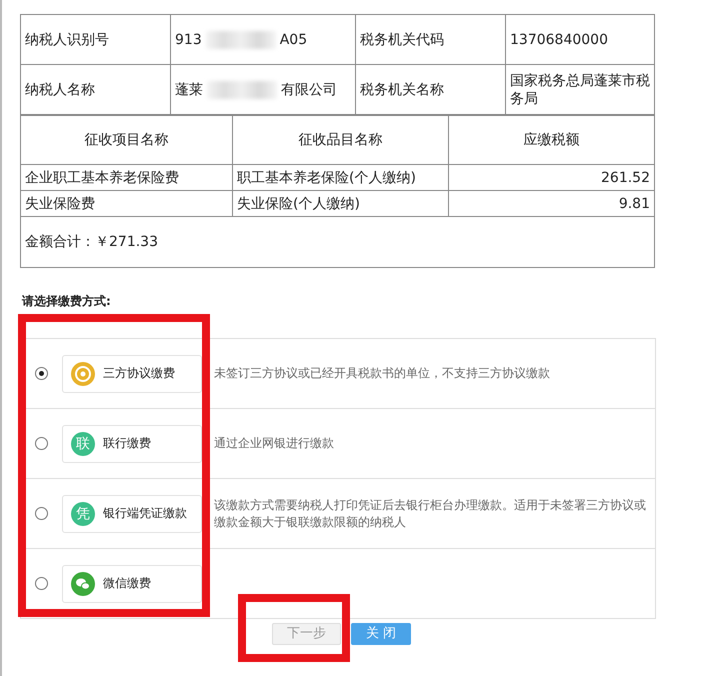 The image size is (702, 676). I want to click on table-cell: 职工基本养老保险(个人缴纳), so click(340, 177).